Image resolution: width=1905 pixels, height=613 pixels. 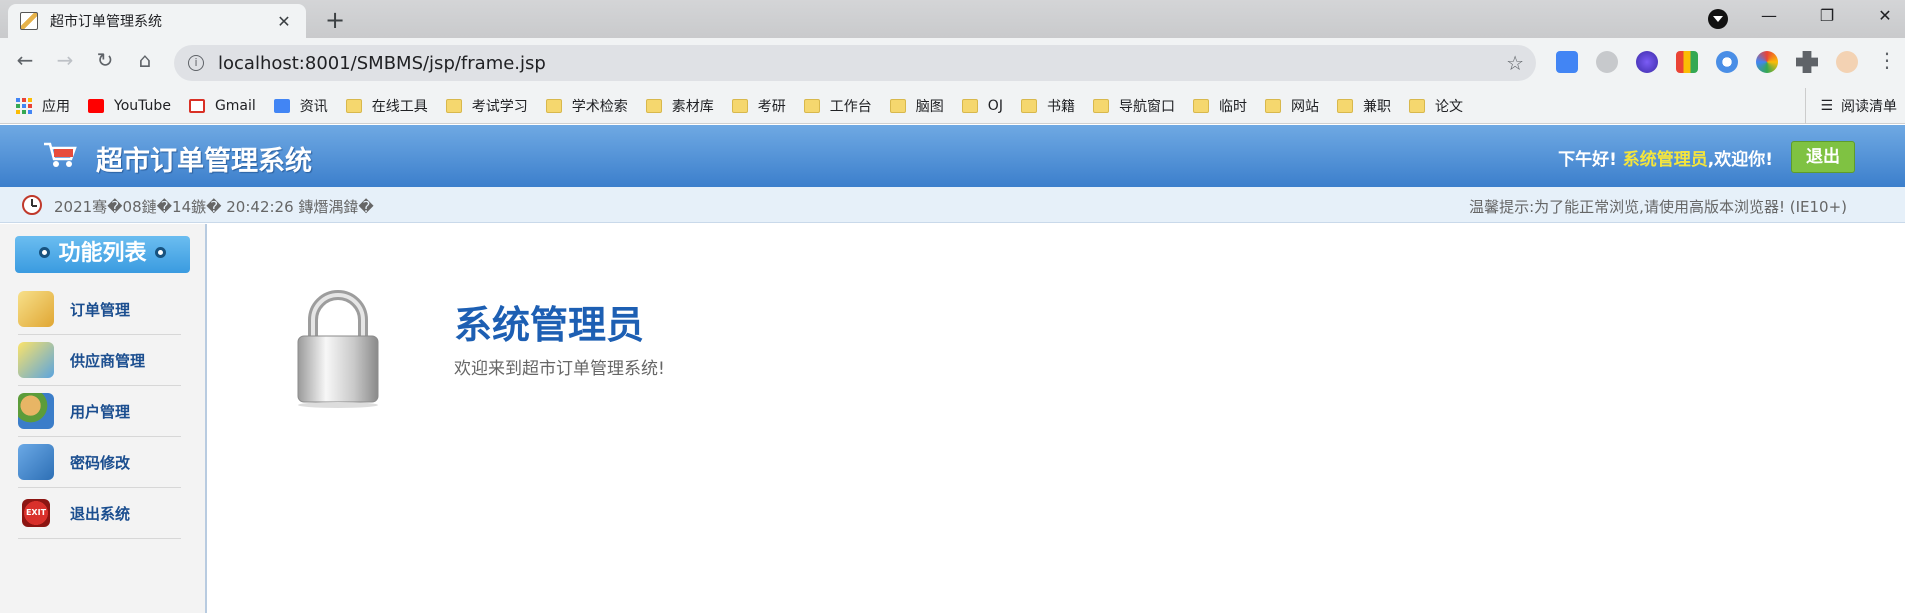 I want to click on current-username: 系统管理员, so click(x=1665, y=160).